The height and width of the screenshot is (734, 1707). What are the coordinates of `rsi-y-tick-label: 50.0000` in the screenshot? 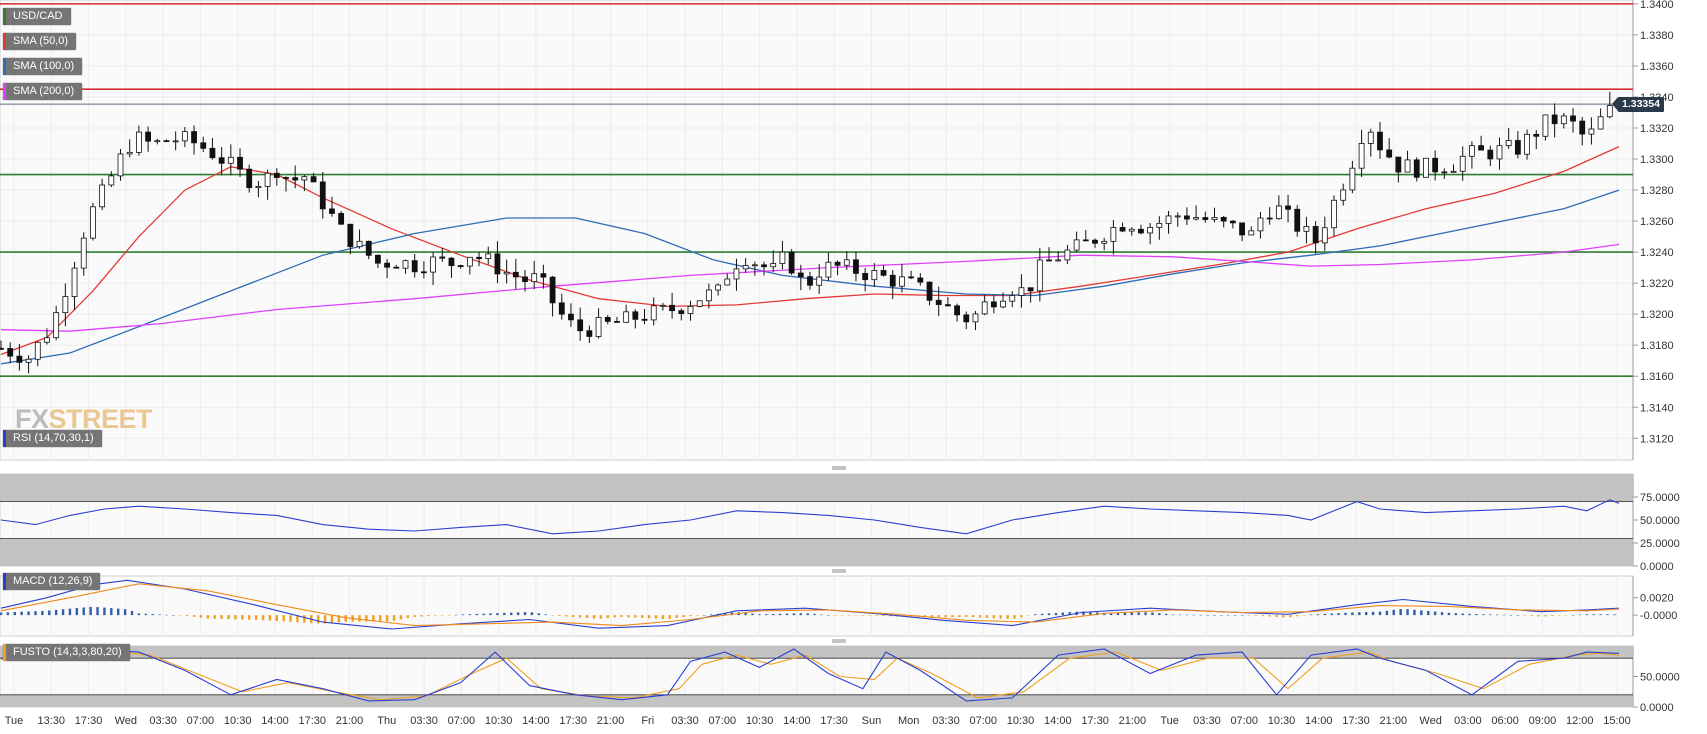 It's located at (1660, 521).